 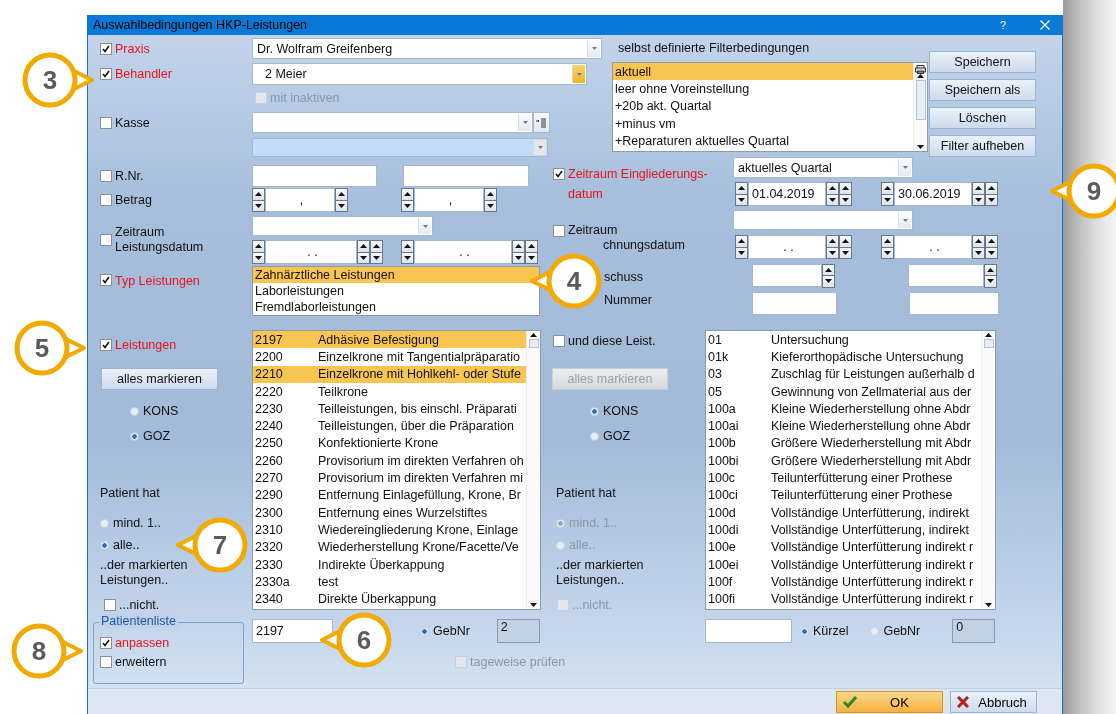 What do you see at coordinates (389, 426) in the screenshot?
I see `list-item: 2240 Teilleistungen, über die Präparation` at bounding box center [389, 426].